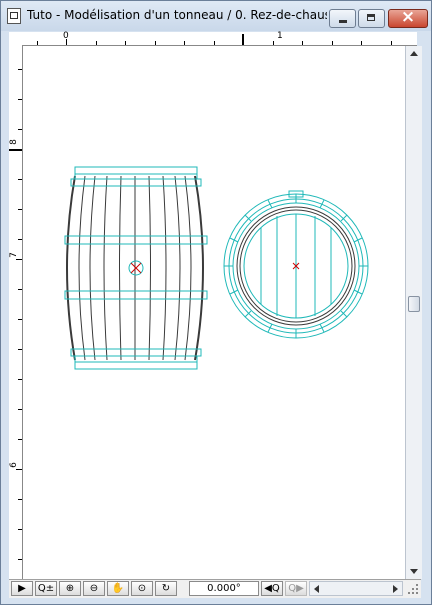 The image size is (432, 605). I want to click on ruler-label-7: 7, so click(13, 255).